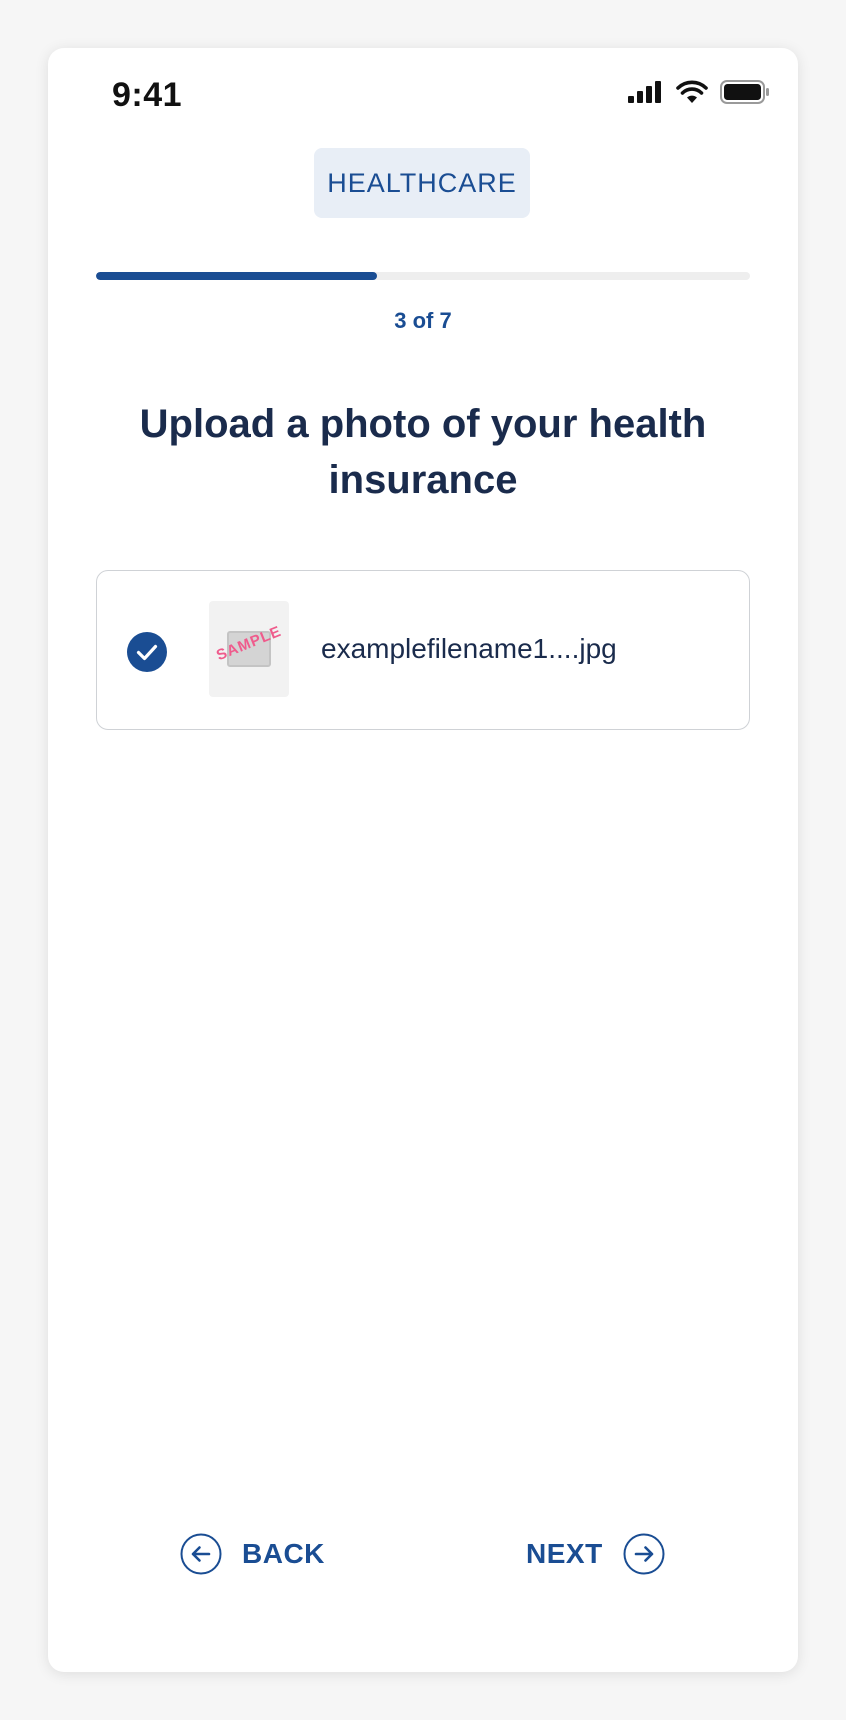  What do you see at coordinates (564, 1553) in the screenshot?
I see `next-button-label: NEXT` at bounding box center [564, 1553].